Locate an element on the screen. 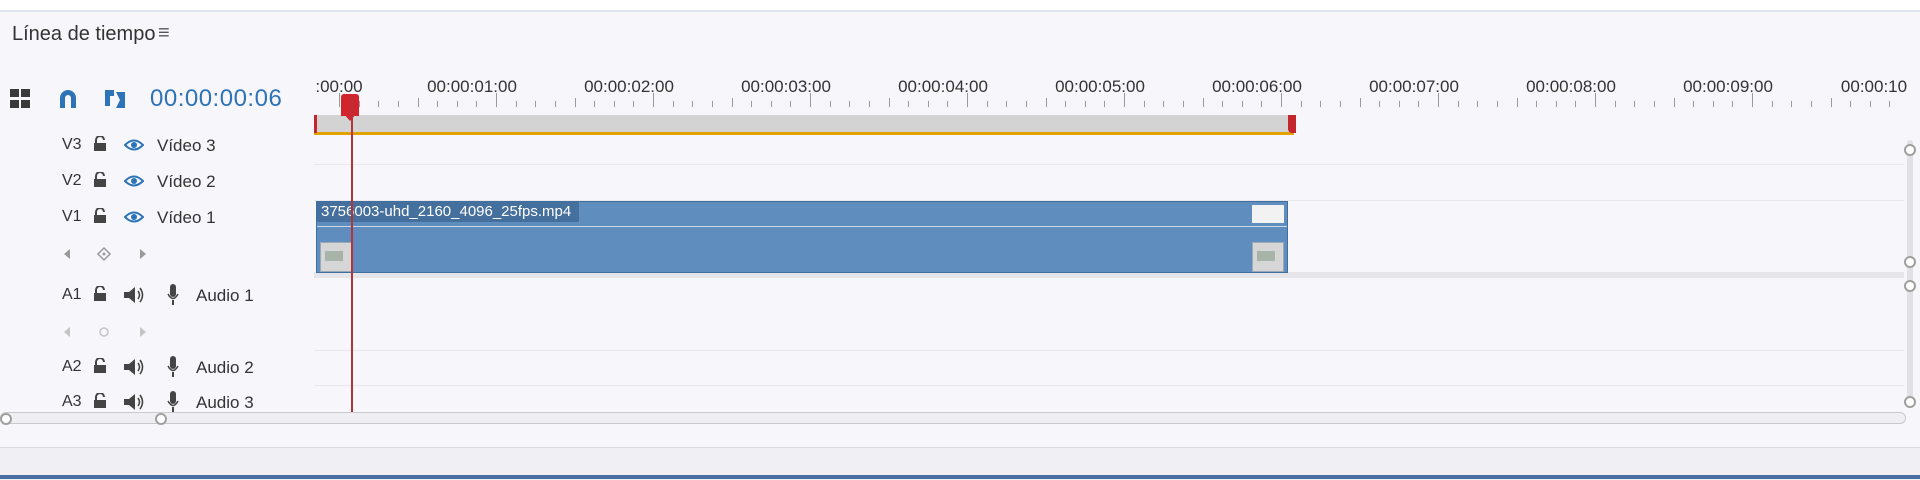 The image size is (1920, 480). horizontal-zoom-scrollbar is located at coordinates (953, 418).